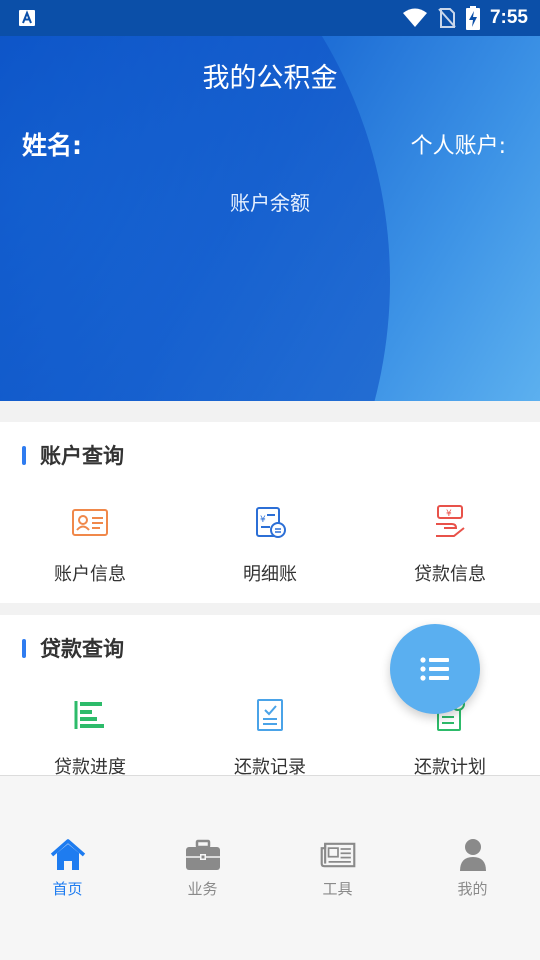 The image size is (540, 960). Describe the element at coordinates (472, 855) in the screenshot. I see `person-icon` at that location.